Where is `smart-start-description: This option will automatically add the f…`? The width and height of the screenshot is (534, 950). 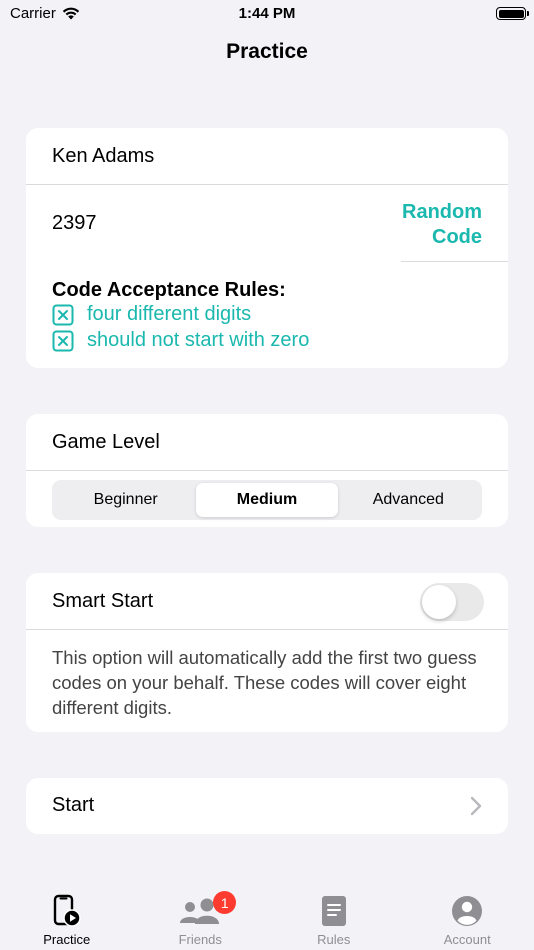
smart-start-description: This option will automatically add the f… is located at coordinates (264, 682).